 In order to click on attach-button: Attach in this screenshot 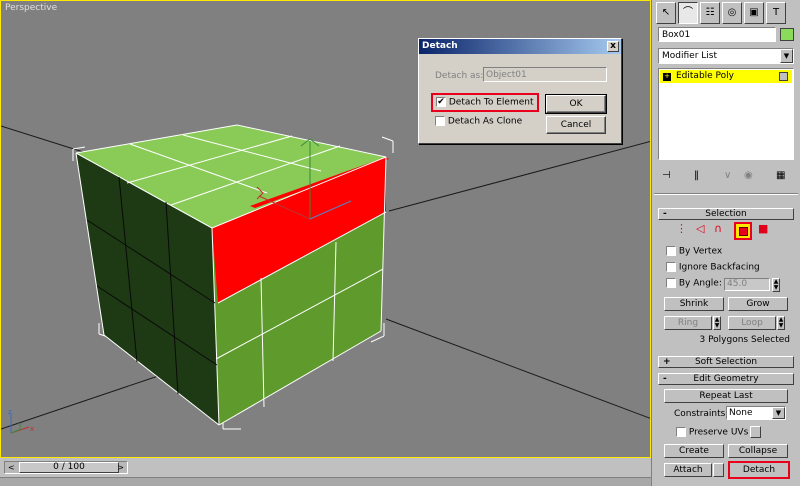, I will do `click(688, 470)`.